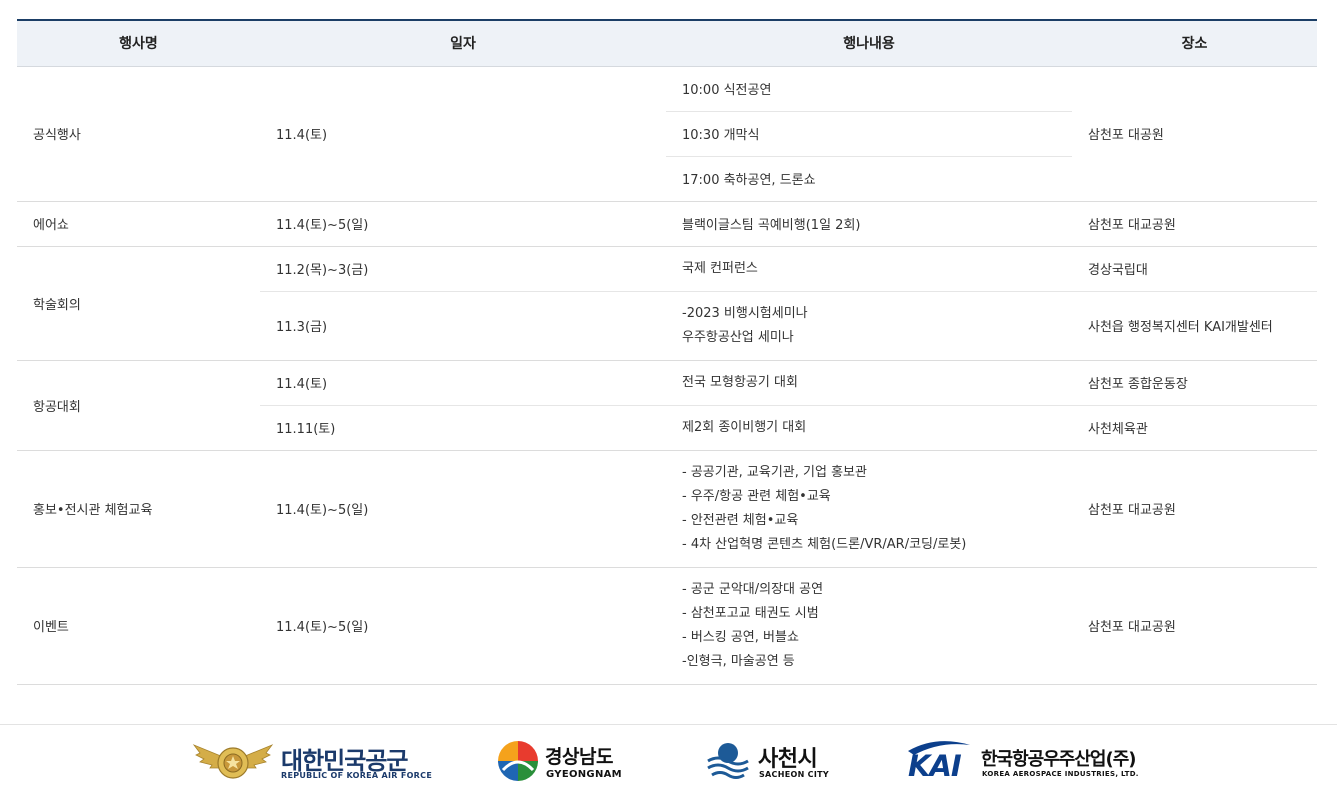 The height and width of the screenshot is (791, 1337). Describe the element at coordinates (788, 759) in the screenshot. I see `sacheon-name: 사천시` at that location.